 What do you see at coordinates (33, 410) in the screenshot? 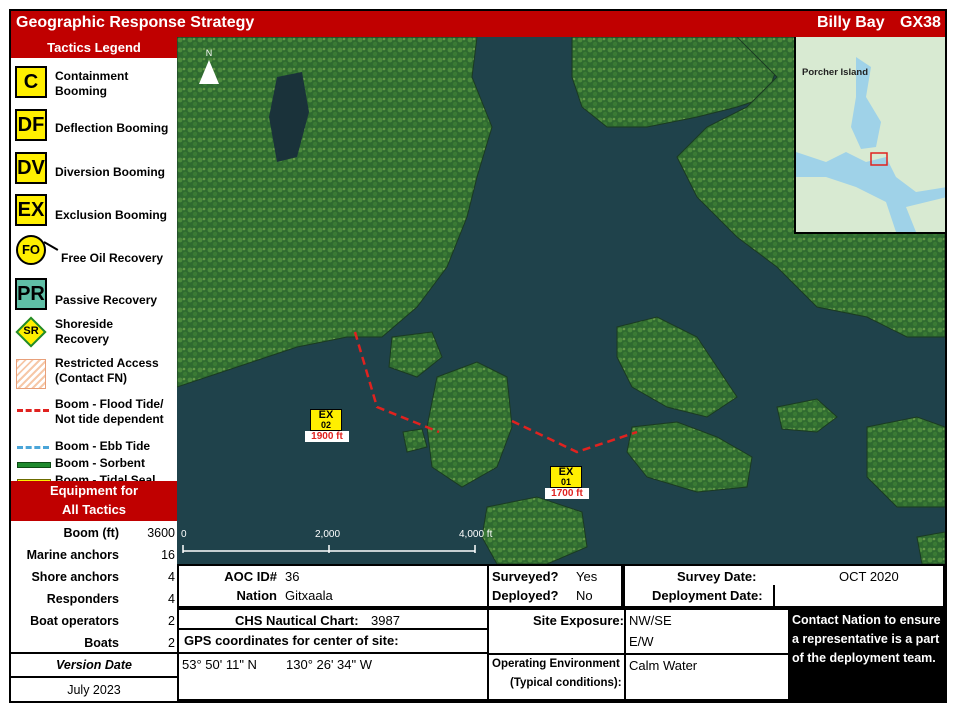
I see `flood-tide-line-icon` at bounding box center [33, 410].